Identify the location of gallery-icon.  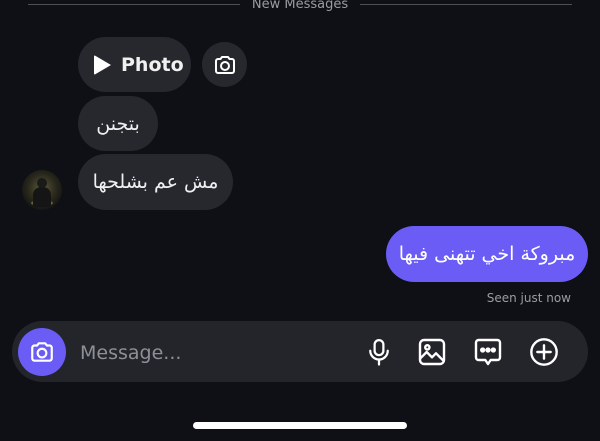
(432, 352).